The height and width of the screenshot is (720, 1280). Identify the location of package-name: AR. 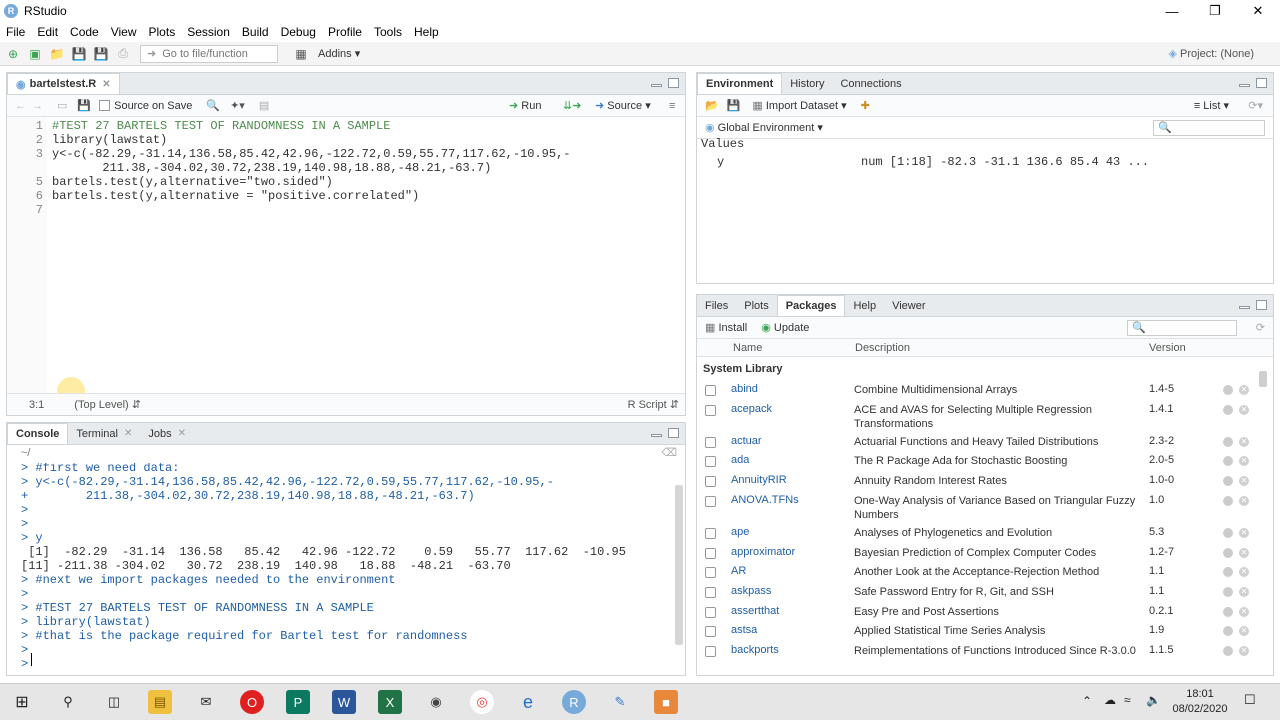
(738, 571).